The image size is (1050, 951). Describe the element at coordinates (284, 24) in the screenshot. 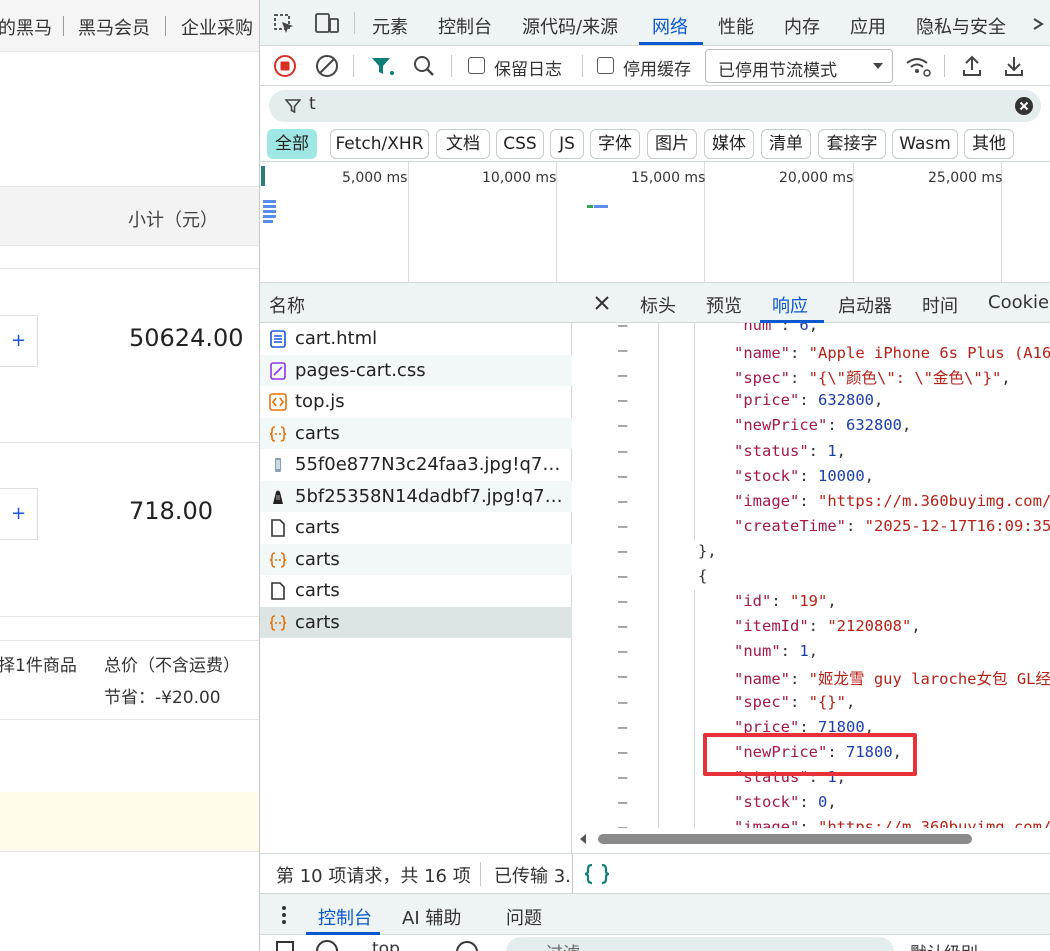

I see `inspect-element-icon` at that location.